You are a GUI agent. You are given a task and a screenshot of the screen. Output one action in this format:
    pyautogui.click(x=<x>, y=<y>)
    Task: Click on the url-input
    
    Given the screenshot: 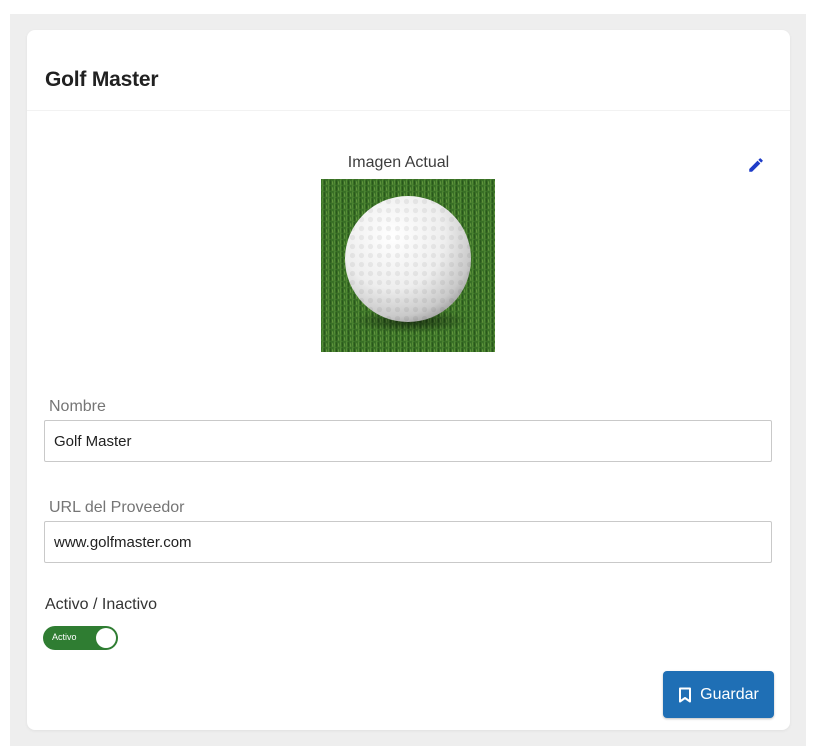 What is the action you would take?
    pyautogui.click(x=408, y=542)
    